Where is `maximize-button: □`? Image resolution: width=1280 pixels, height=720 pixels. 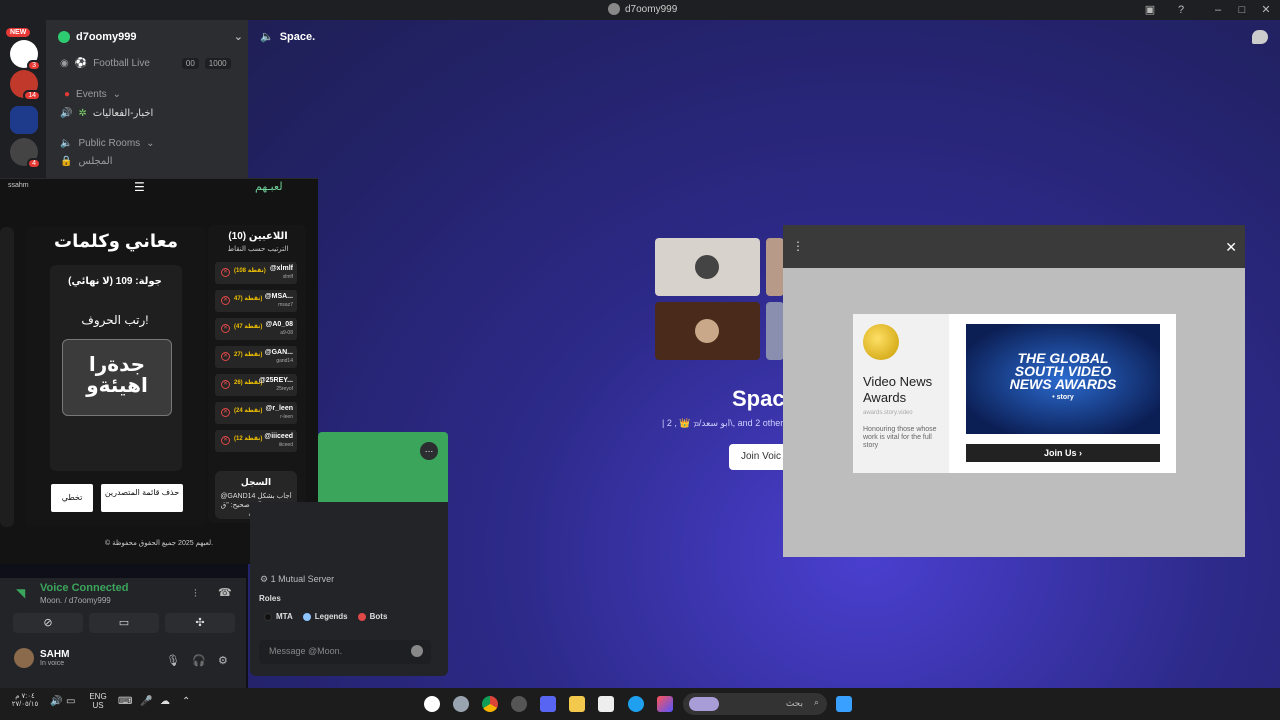
maximize-button: □ is located at coordinates (1242, 10).